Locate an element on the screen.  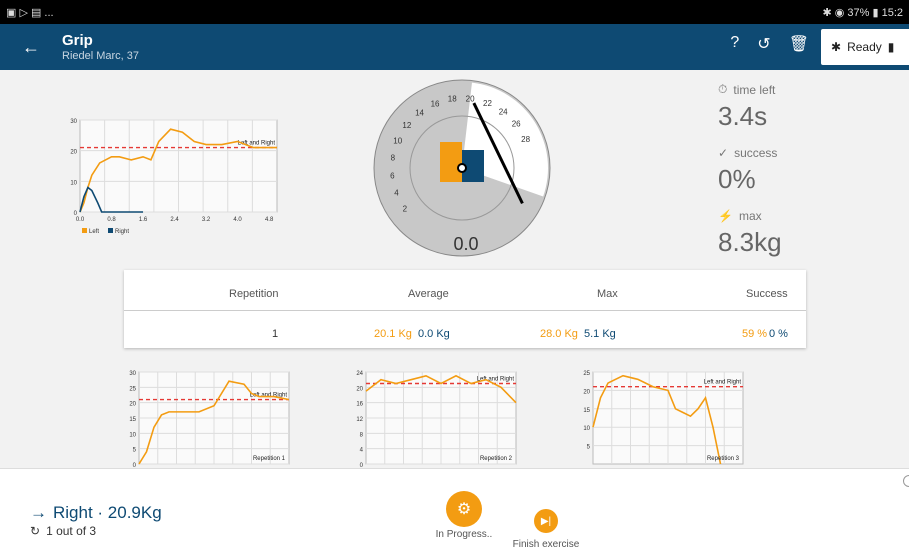
header-repetition: Repetition is located at coordinates (254, 294).